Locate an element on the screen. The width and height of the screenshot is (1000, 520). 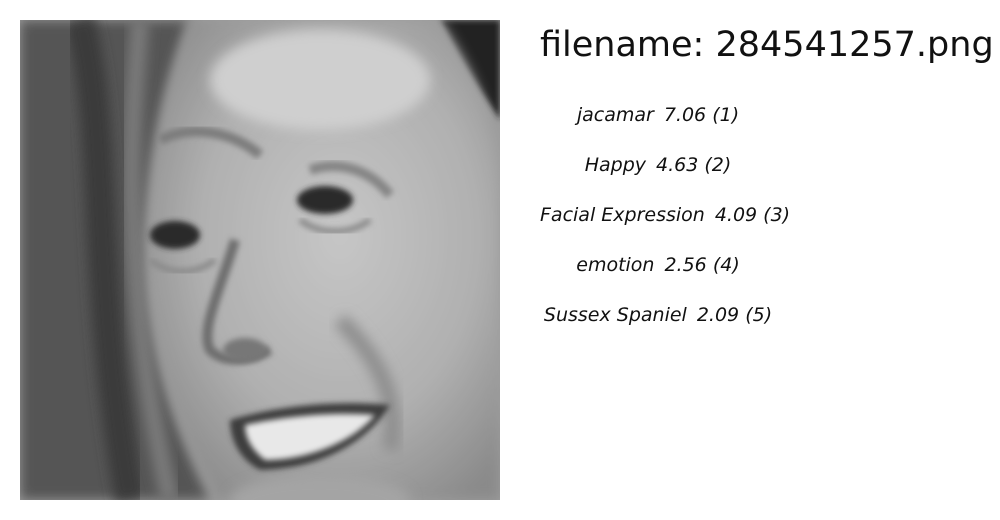
prediction-item: Facial Expression 4.09 (3) is located at coordinates (665, 225).